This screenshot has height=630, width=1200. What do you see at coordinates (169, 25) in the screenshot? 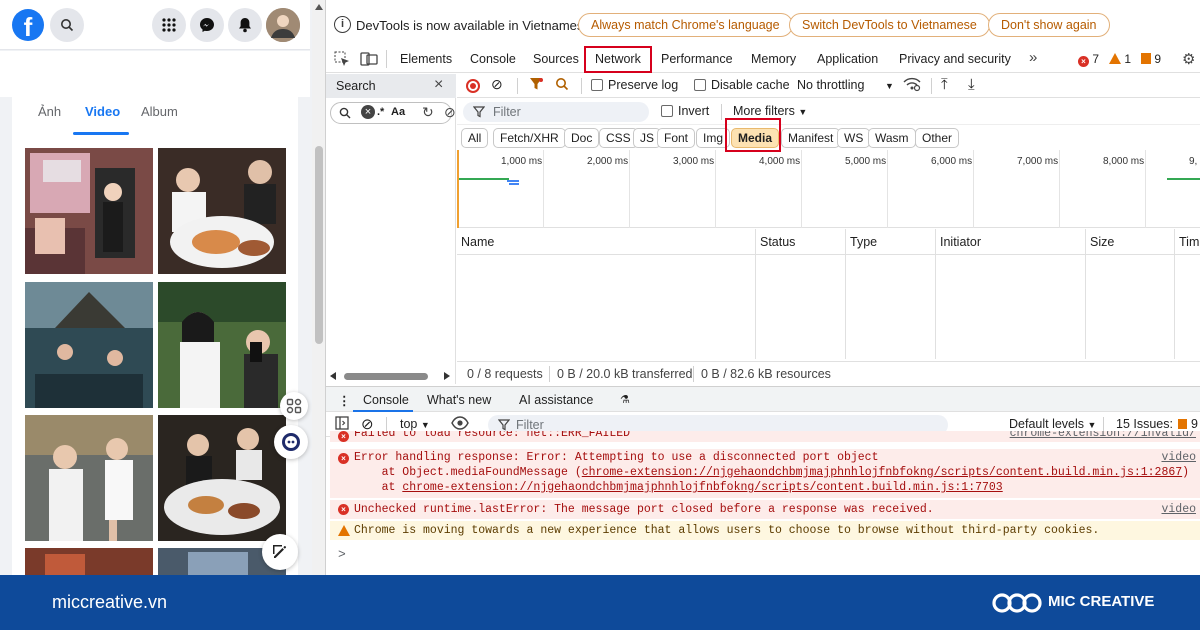
I see `menu-grid-icon` at bounding box center [169, 25].